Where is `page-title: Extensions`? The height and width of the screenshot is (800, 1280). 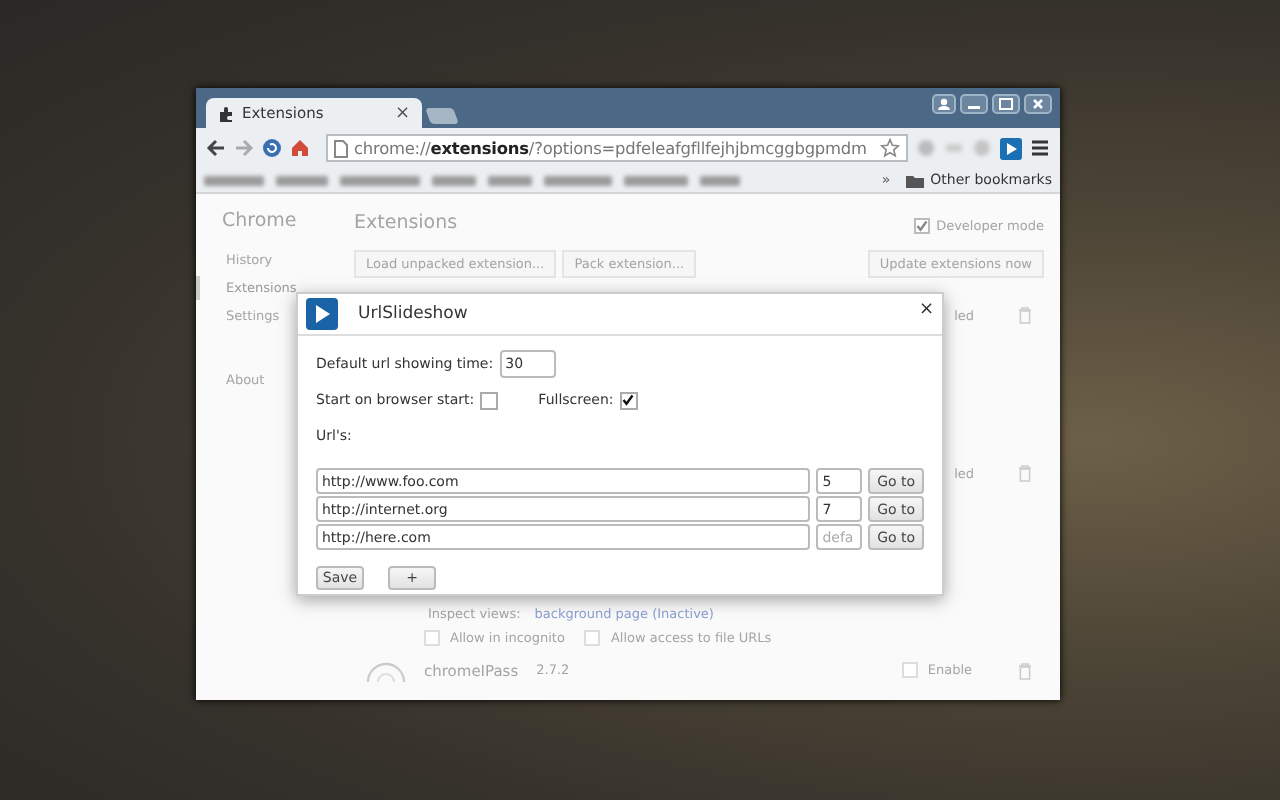 page-title: Extensions is located at coordinates (406, 222).